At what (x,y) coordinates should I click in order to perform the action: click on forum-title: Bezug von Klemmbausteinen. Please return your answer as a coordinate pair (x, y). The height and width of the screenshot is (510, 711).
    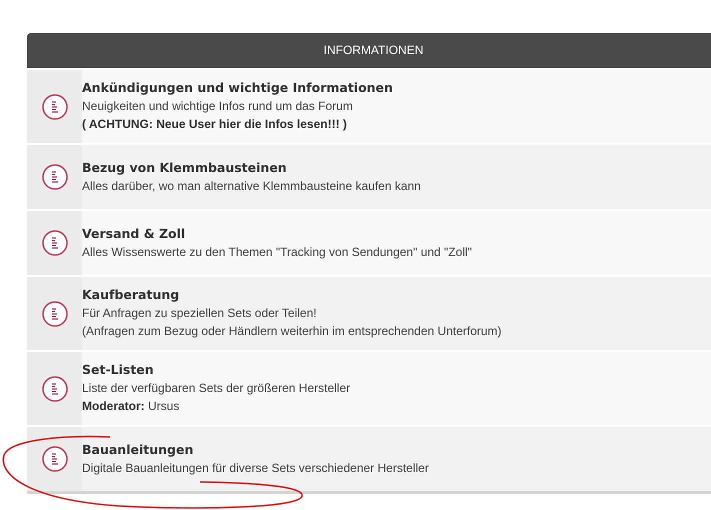
    Looking at the image, I should click on (251, 167).